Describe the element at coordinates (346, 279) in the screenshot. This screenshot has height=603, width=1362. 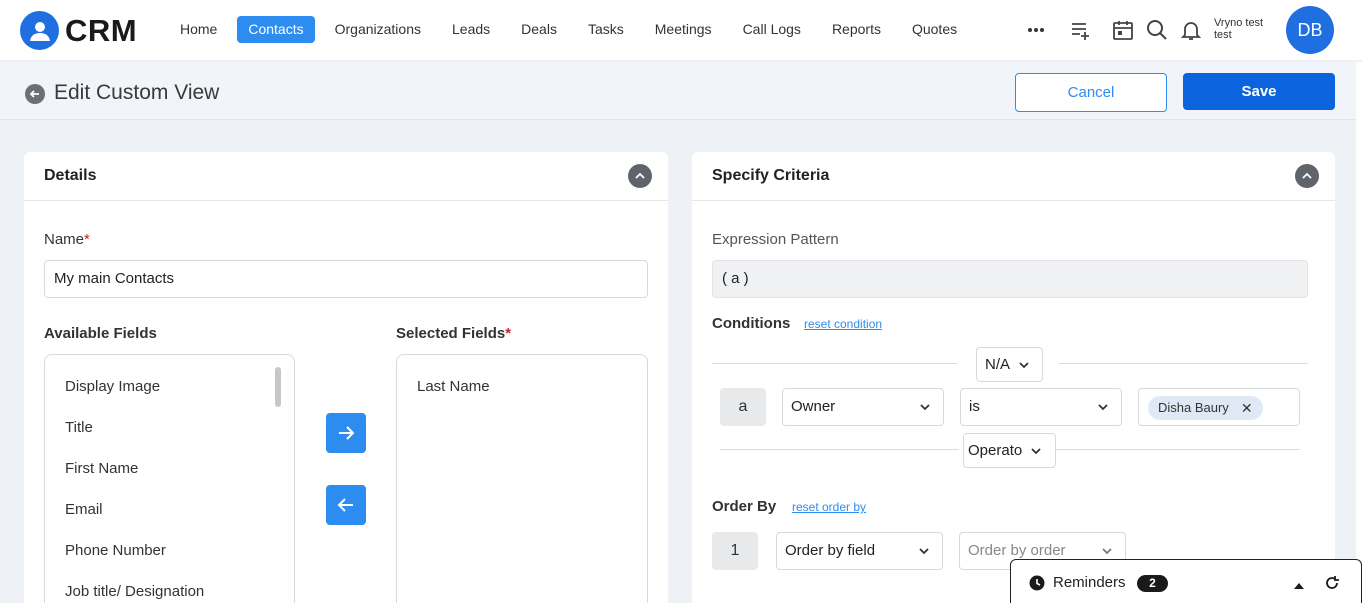
I see `name-input: My main Contacts` at that location.